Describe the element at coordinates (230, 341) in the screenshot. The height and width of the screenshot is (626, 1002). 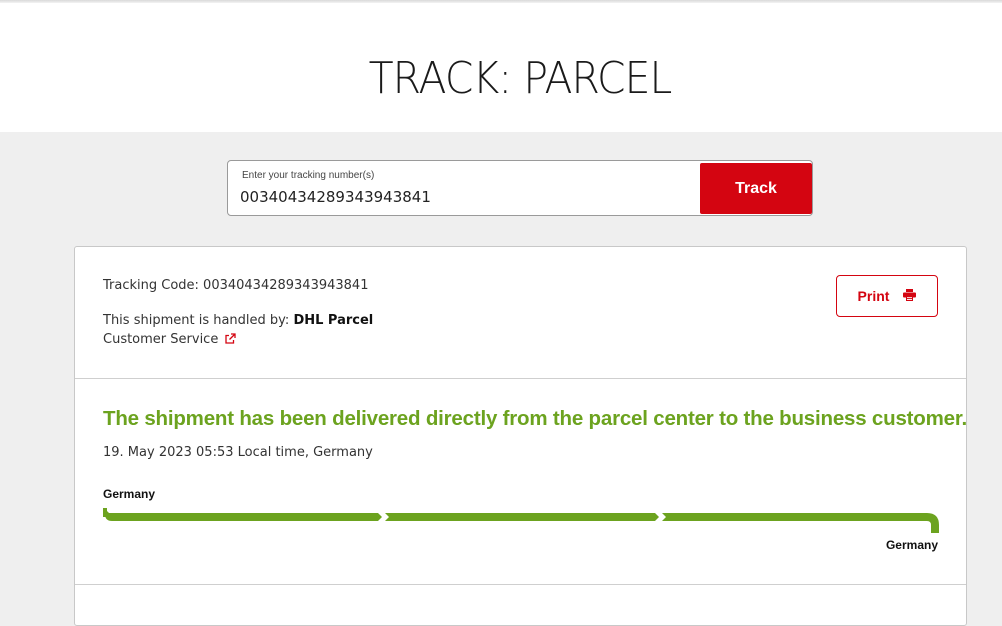
I see `external-link-icon` at that location.